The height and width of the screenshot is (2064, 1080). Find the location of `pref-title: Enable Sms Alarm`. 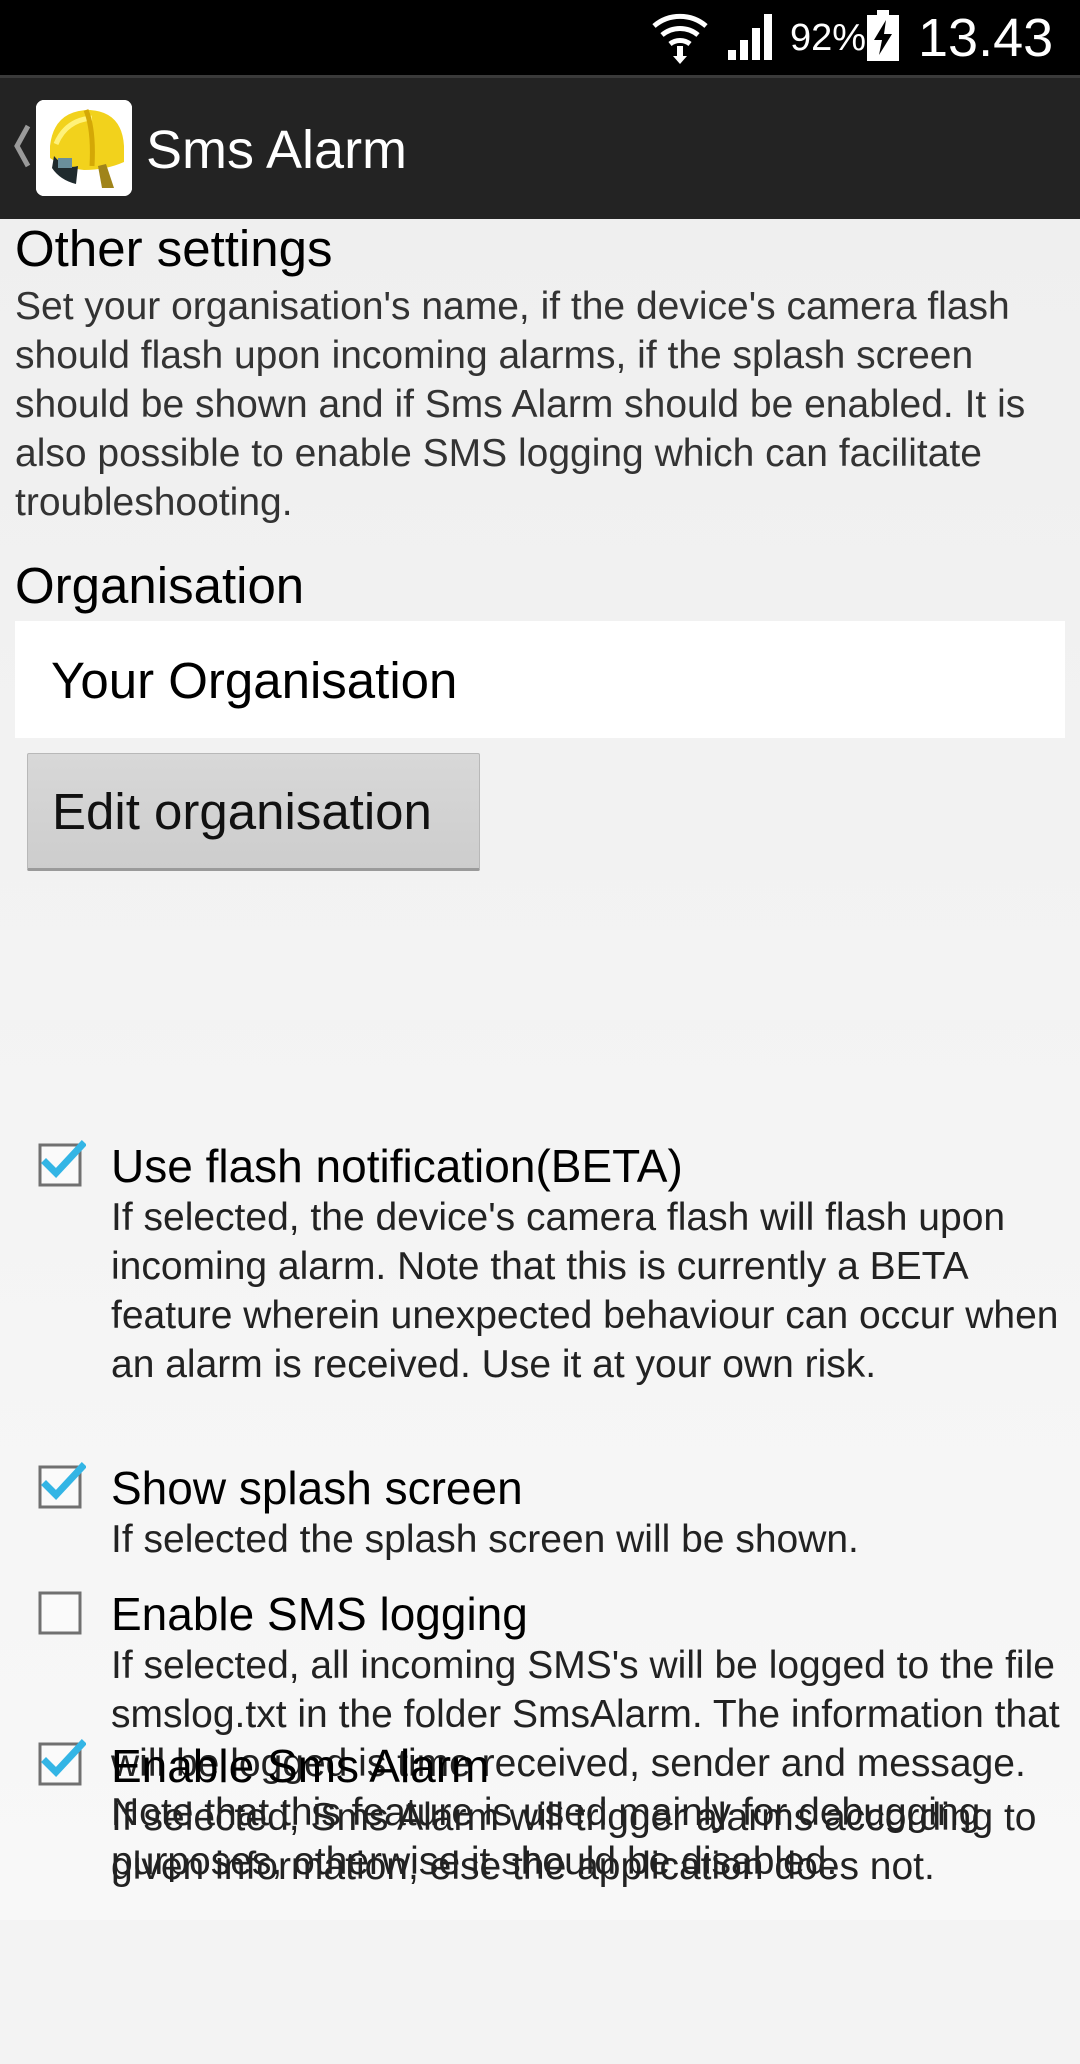

pref-title: Enable Sms Alarm is located at coordinates (300, 1766).